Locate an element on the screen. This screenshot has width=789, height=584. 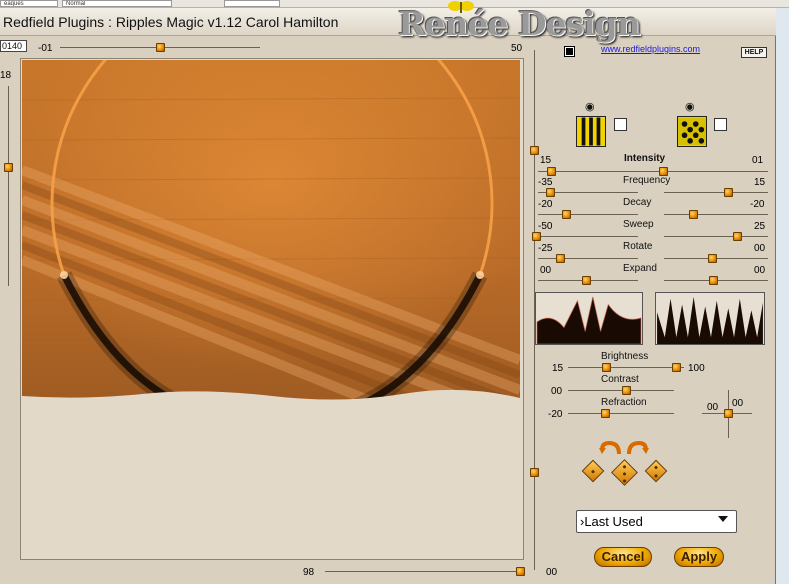
host-window-edge is located at coordinates (782, 296).